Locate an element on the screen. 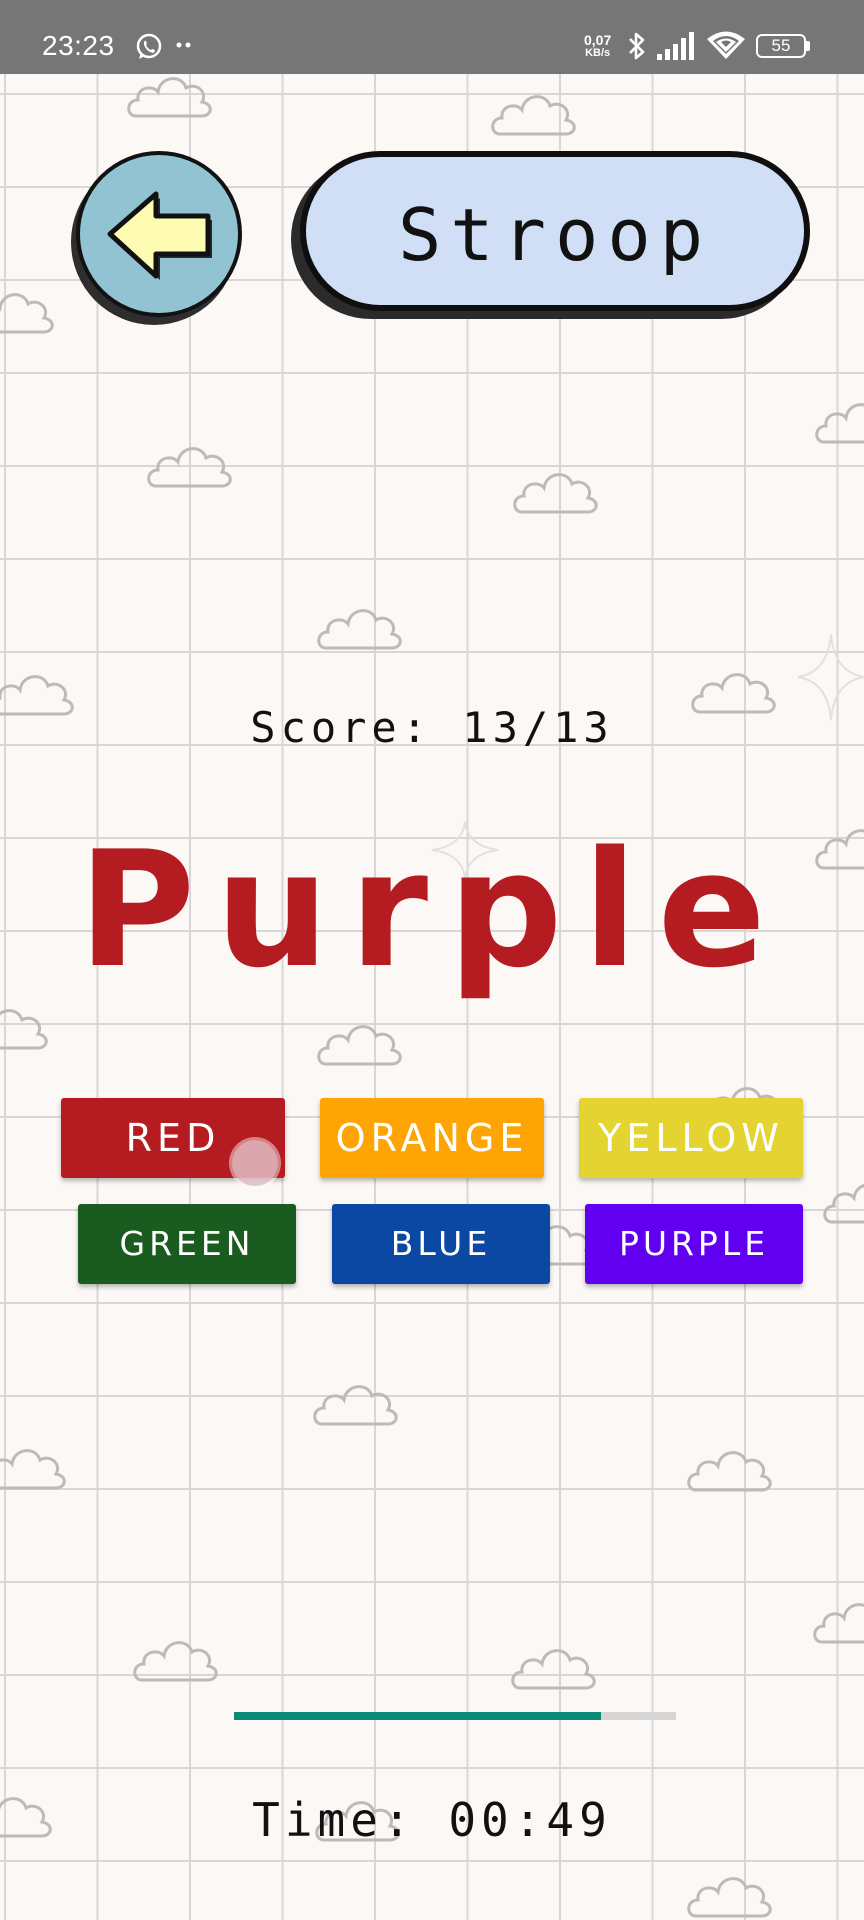 This screenshot has height=1920, width=864. option-yellow-button: YELLOW is located at coordinates (691, 1138).